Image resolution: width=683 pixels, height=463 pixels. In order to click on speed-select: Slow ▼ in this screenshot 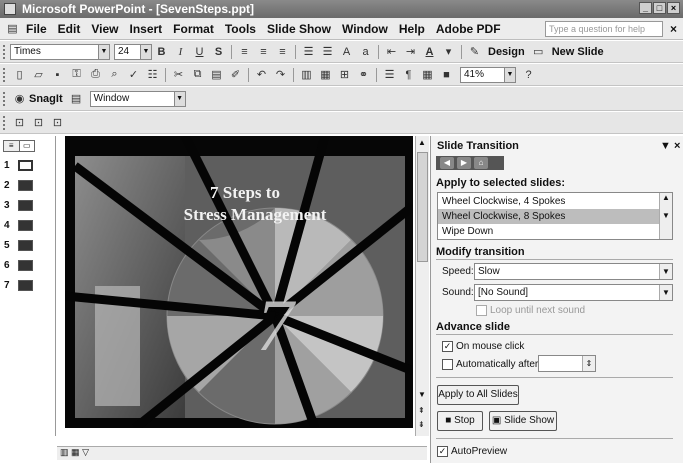, I will do `click(573, 271)`.